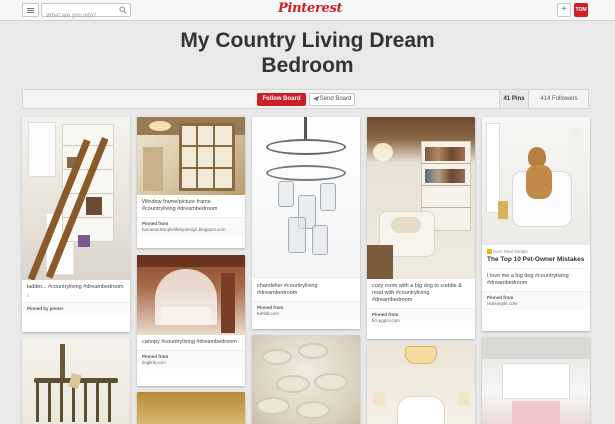 The image size is (615, 424). What do you see at coordinates (306, 198) in the screenshot?
I see `pin-image-chandelier` at bounding box center [306, 198].